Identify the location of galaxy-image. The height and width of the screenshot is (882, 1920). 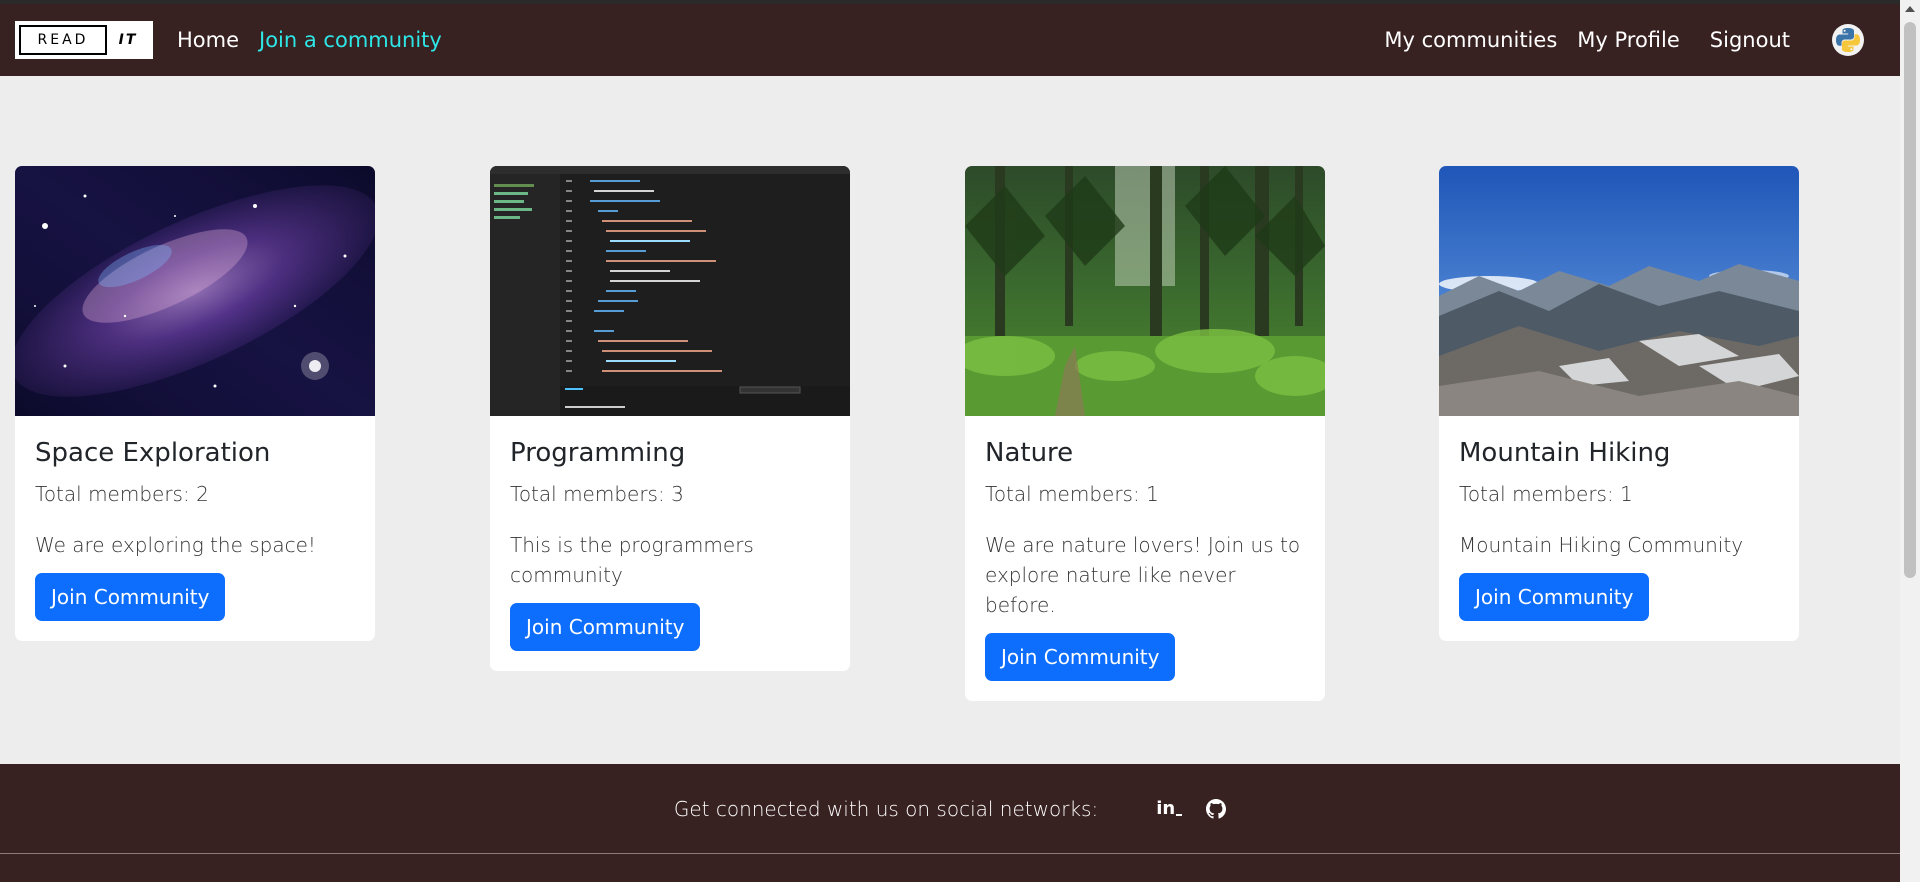
(195, 291).